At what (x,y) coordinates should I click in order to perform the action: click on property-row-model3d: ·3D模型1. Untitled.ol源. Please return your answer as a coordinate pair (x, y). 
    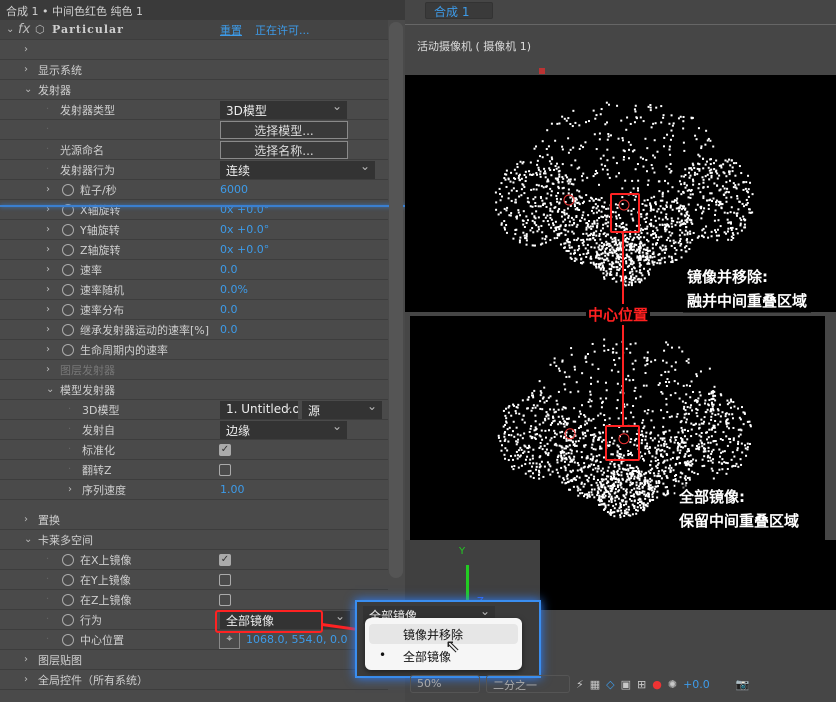
    Looking at the image, I should click on (194, 410).